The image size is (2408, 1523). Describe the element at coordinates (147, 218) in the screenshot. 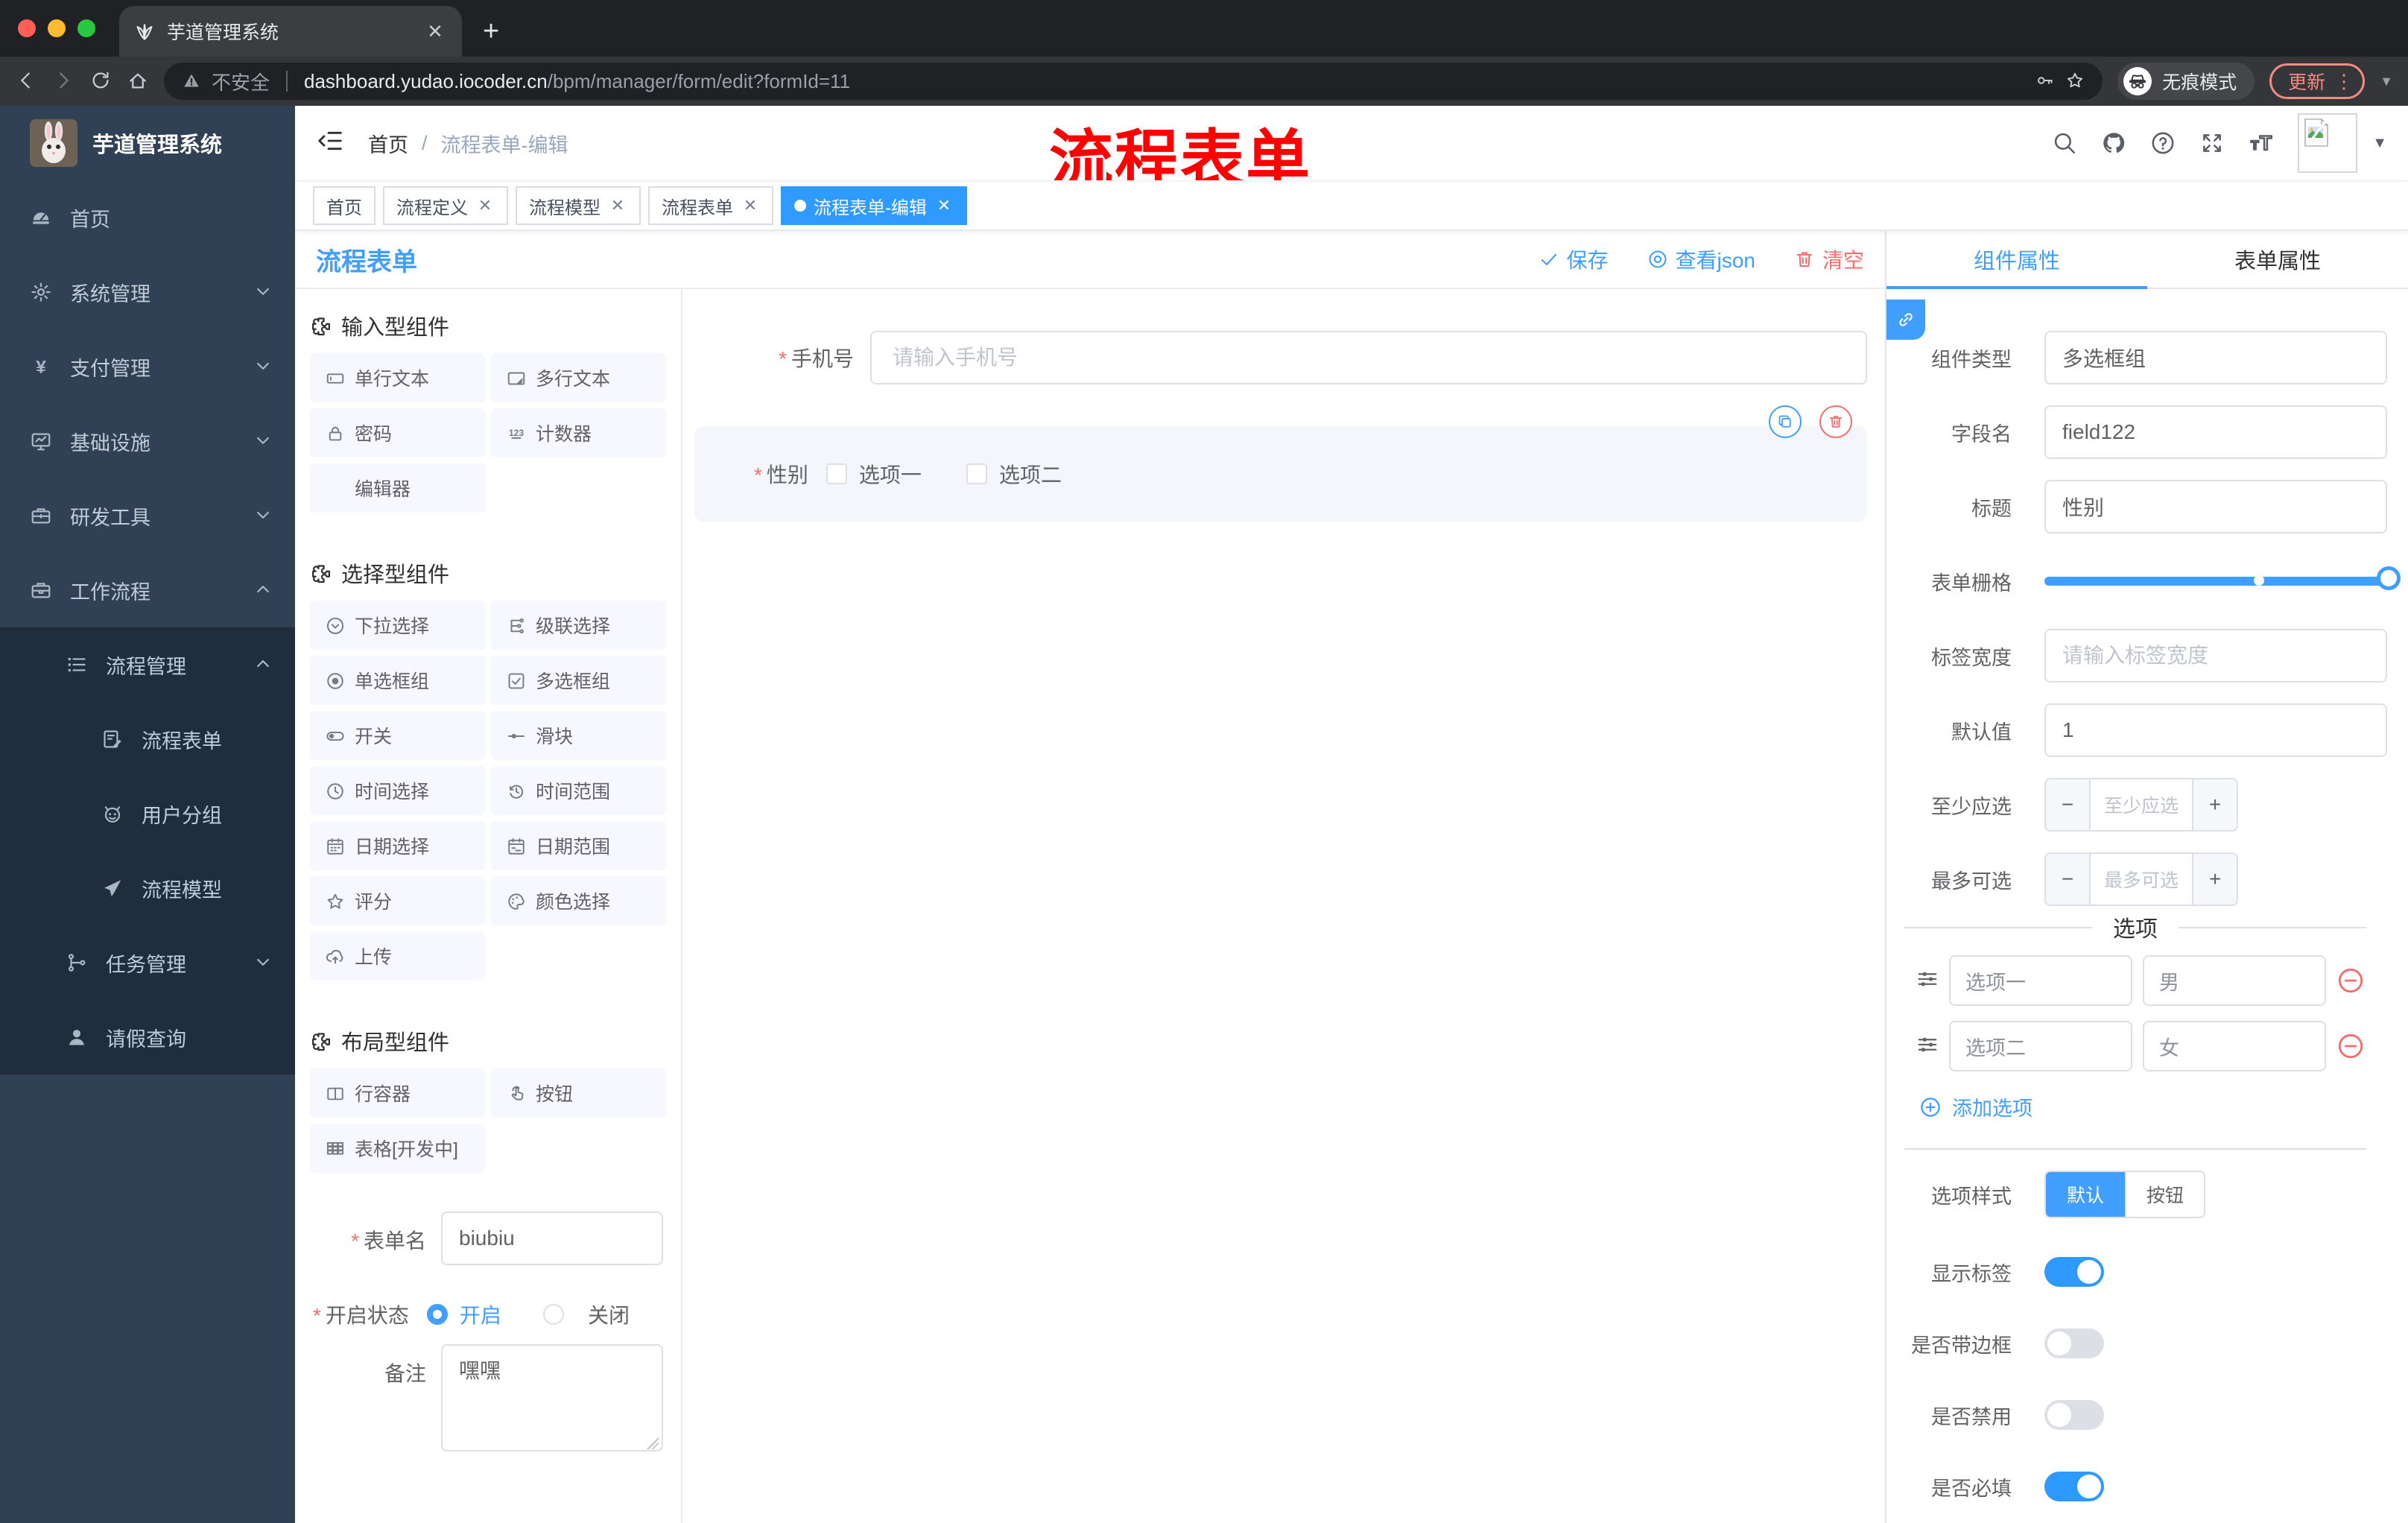

I see `sidebar-item: 首页` at that location.